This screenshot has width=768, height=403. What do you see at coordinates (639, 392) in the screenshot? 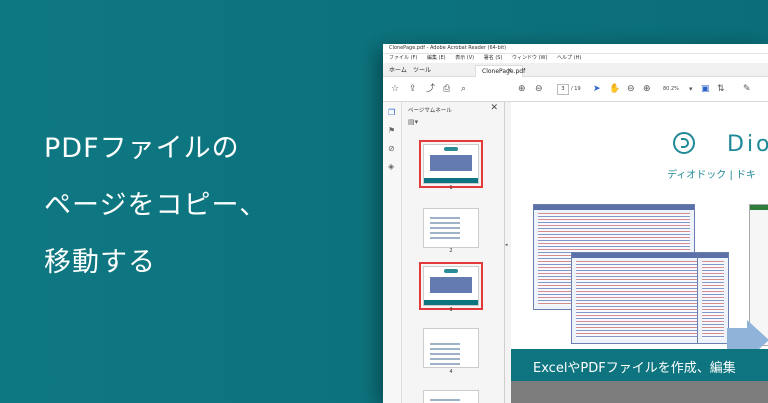
I see `page-gap` at bounding box center [639, 392].